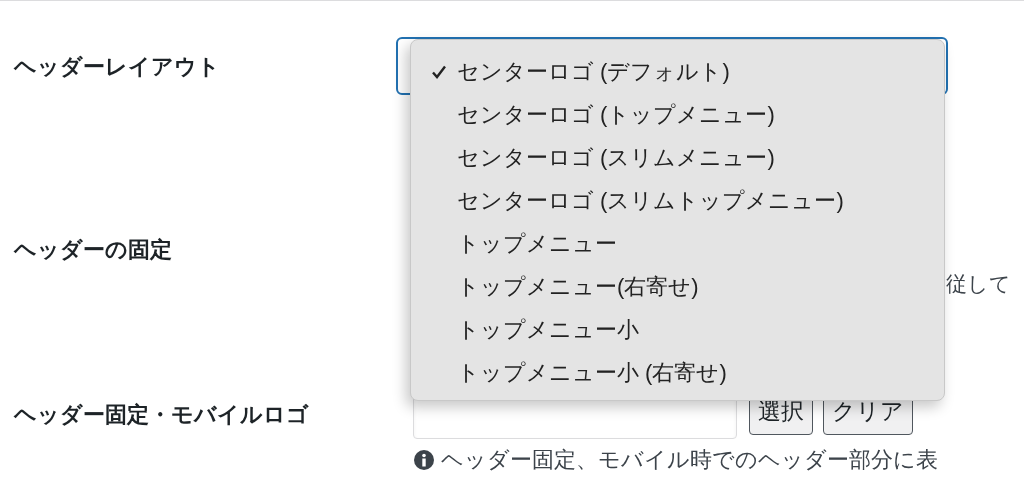  What do you see at coordinates (578, 287) in the screenshot?
I see `menu-item-label: トップメニュー(右寄せ)` at bounding box center [578, 287].